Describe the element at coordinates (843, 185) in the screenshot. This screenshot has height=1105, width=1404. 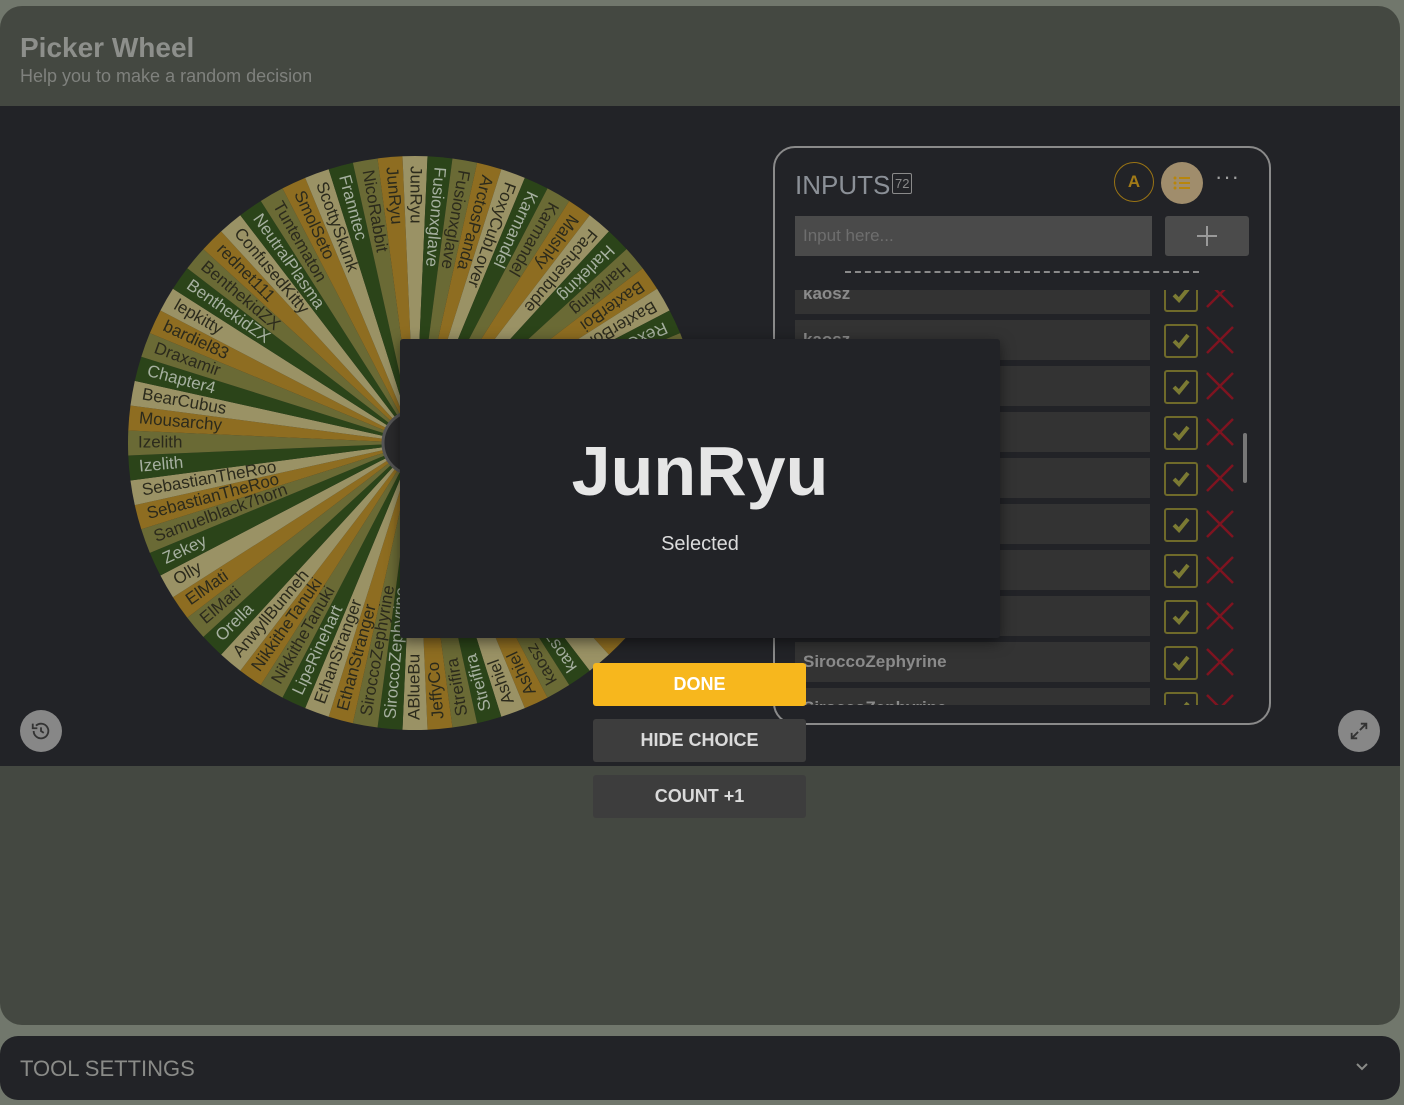
I see `inputs-title: INPUTS` at that location.